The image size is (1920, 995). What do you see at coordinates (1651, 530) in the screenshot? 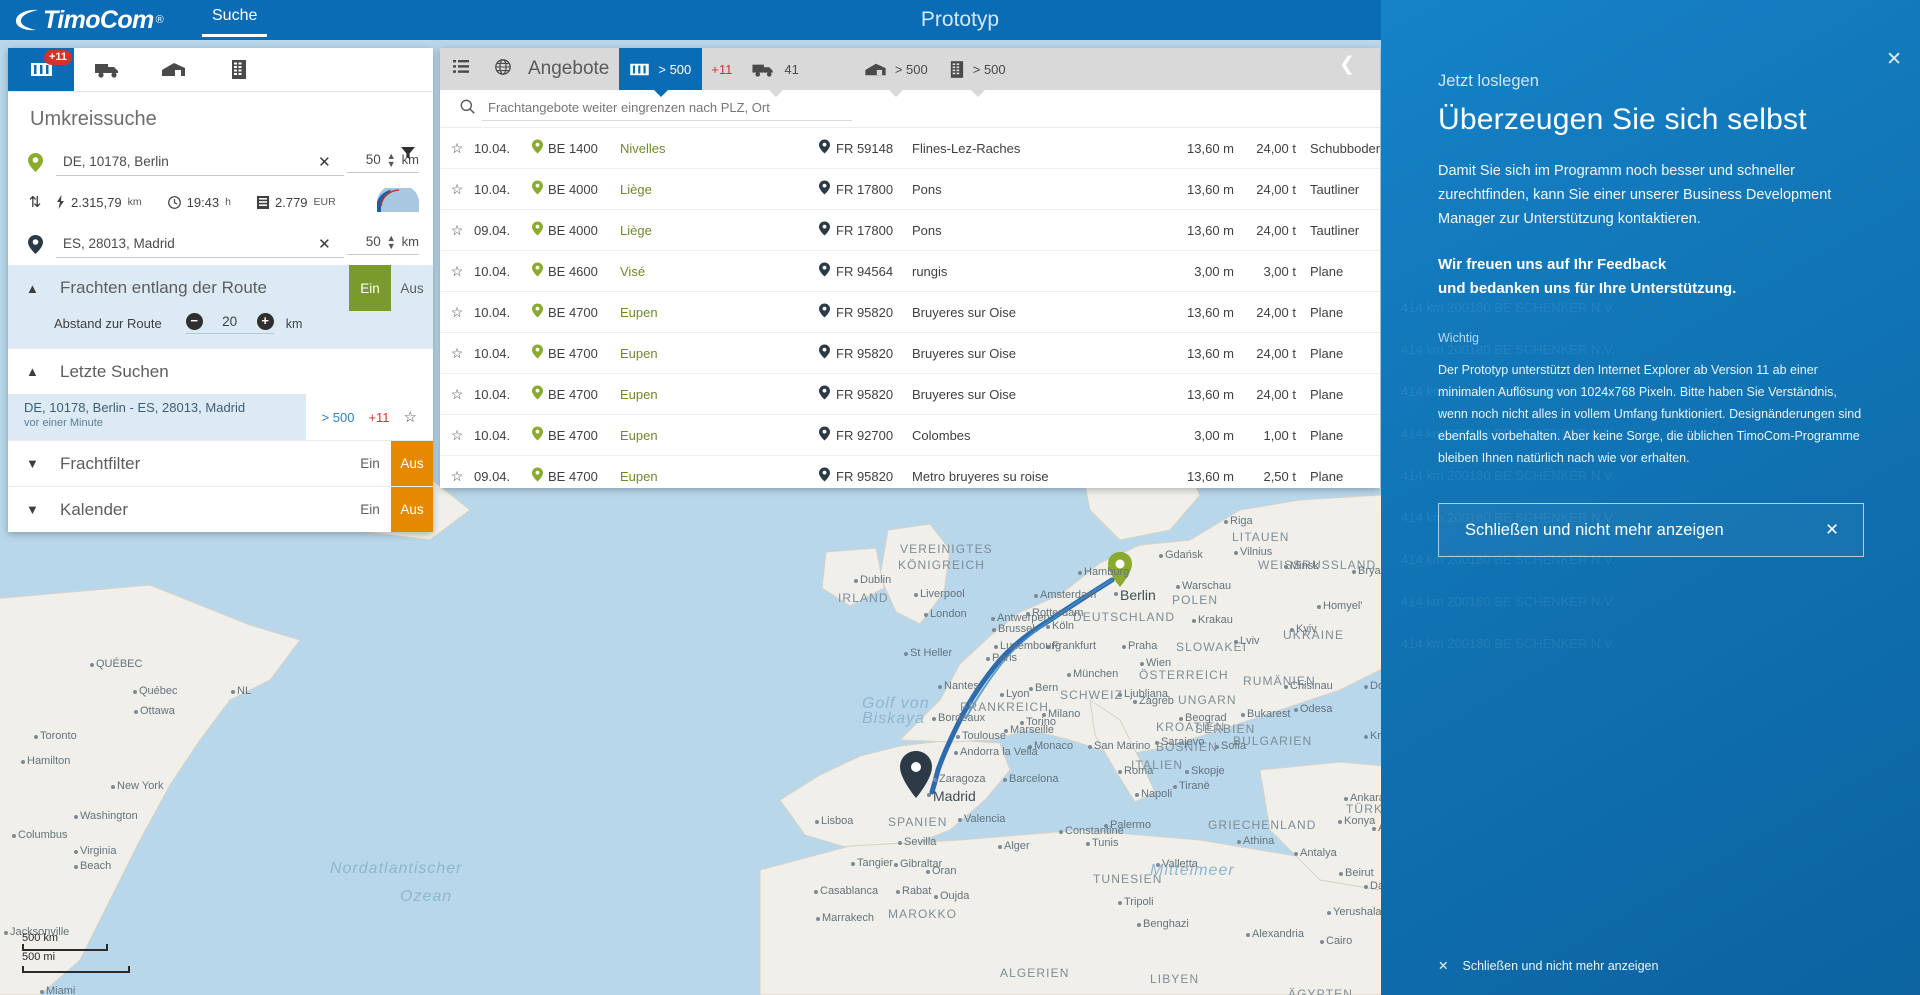
I see `overlay-dismiss-button: Schließen und nicht mehr anzeigen ✕` at bounding box center [1651, 530].